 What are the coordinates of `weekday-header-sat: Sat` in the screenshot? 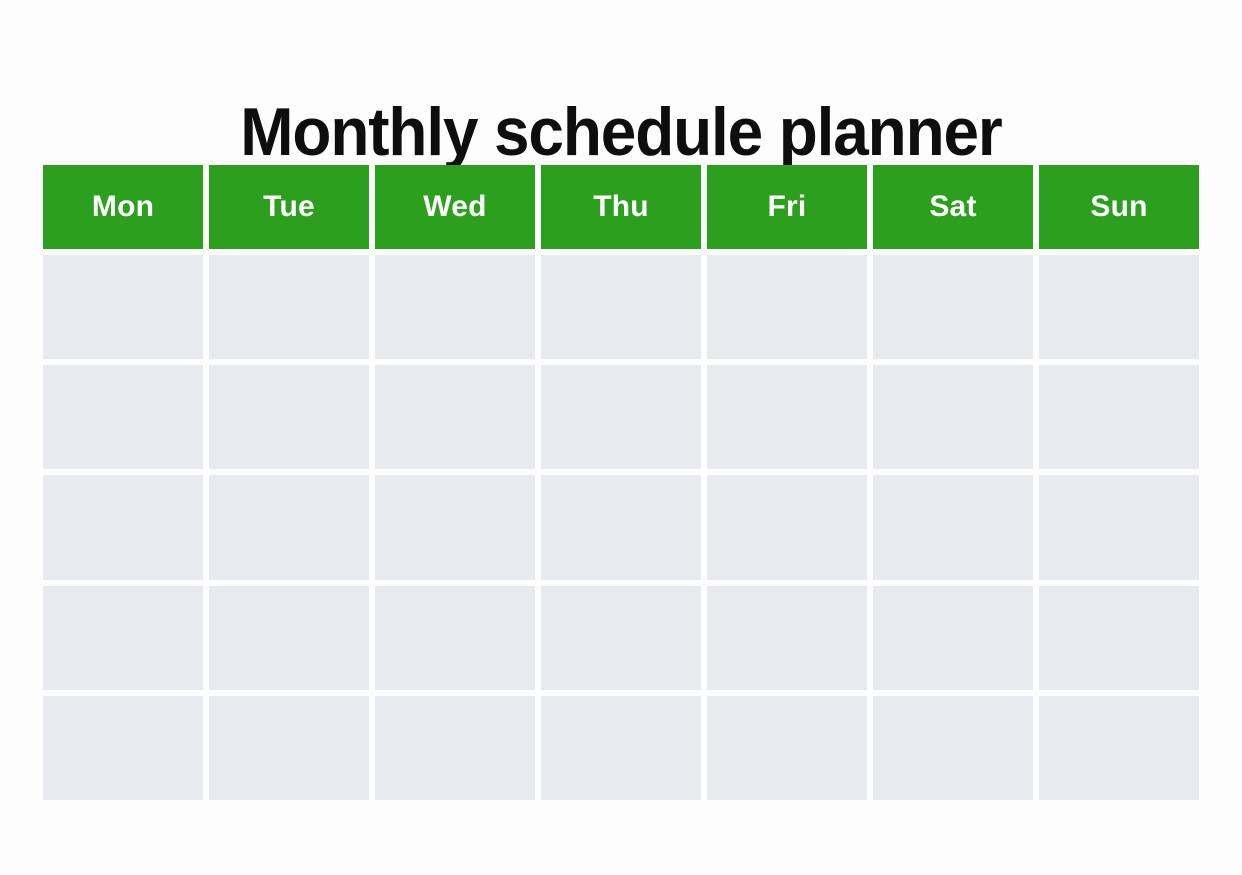 It's located at (953, 207).